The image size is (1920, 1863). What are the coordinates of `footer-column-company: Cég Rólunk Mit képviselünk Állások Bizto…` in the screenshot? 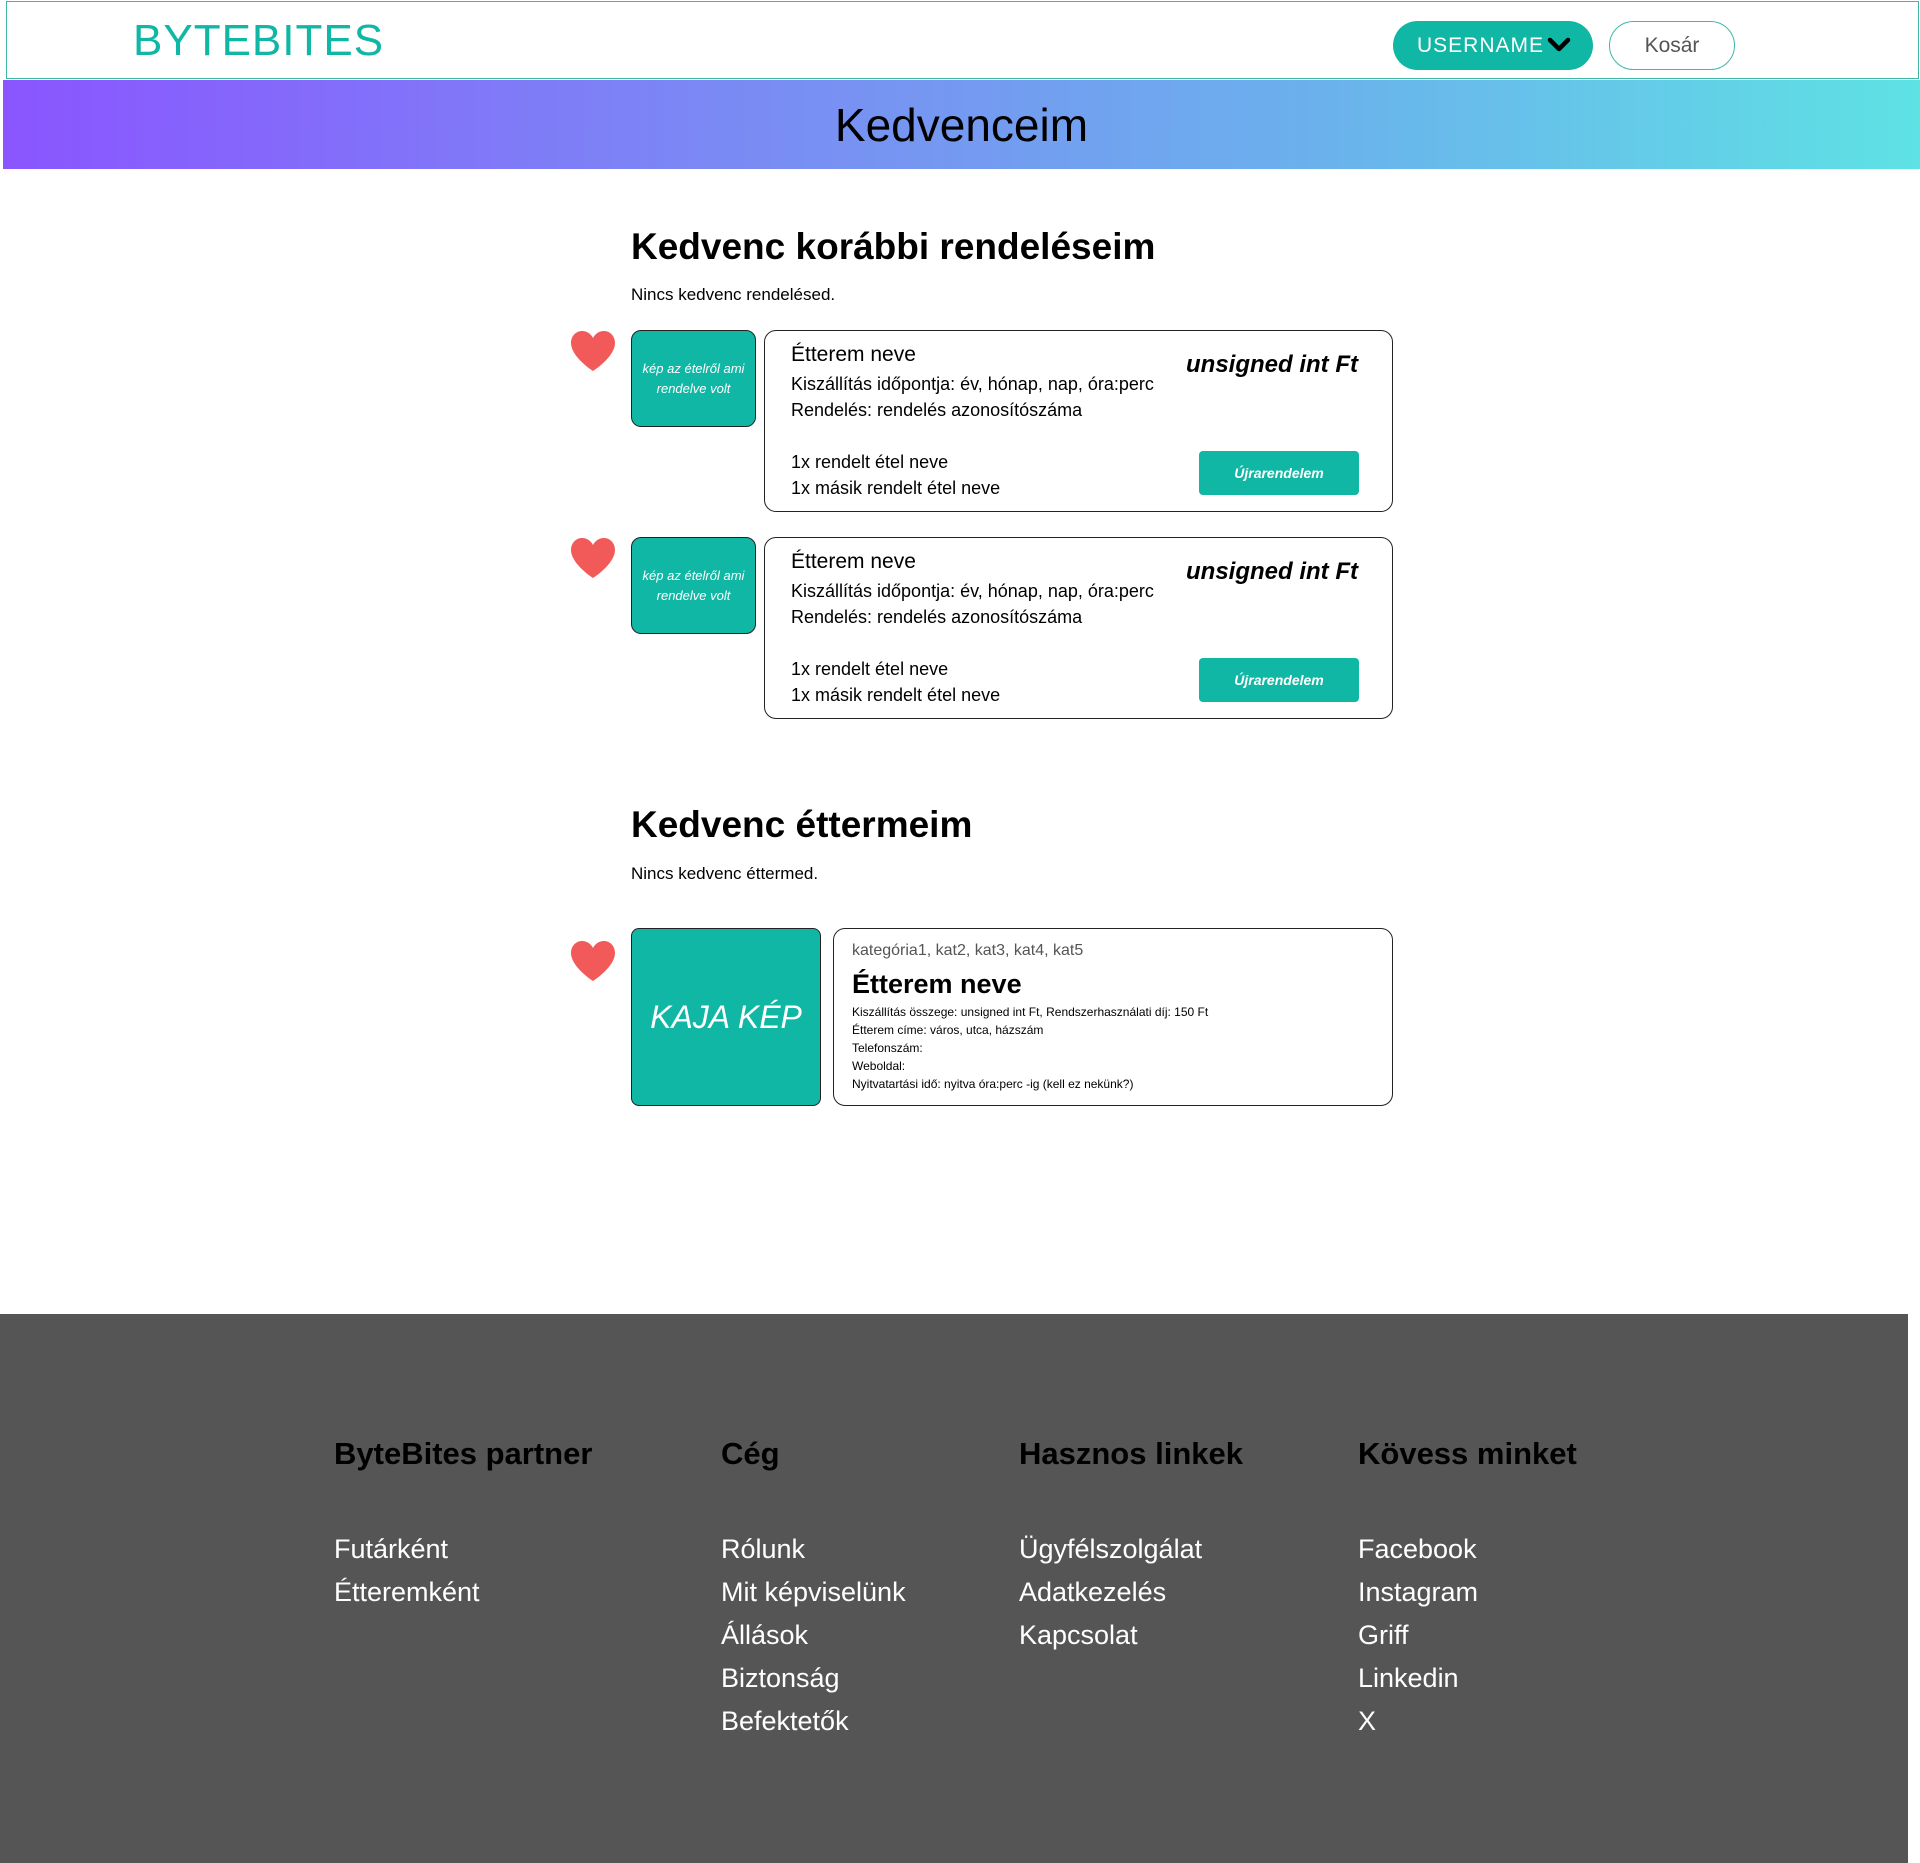 It's located at (813, 1589).